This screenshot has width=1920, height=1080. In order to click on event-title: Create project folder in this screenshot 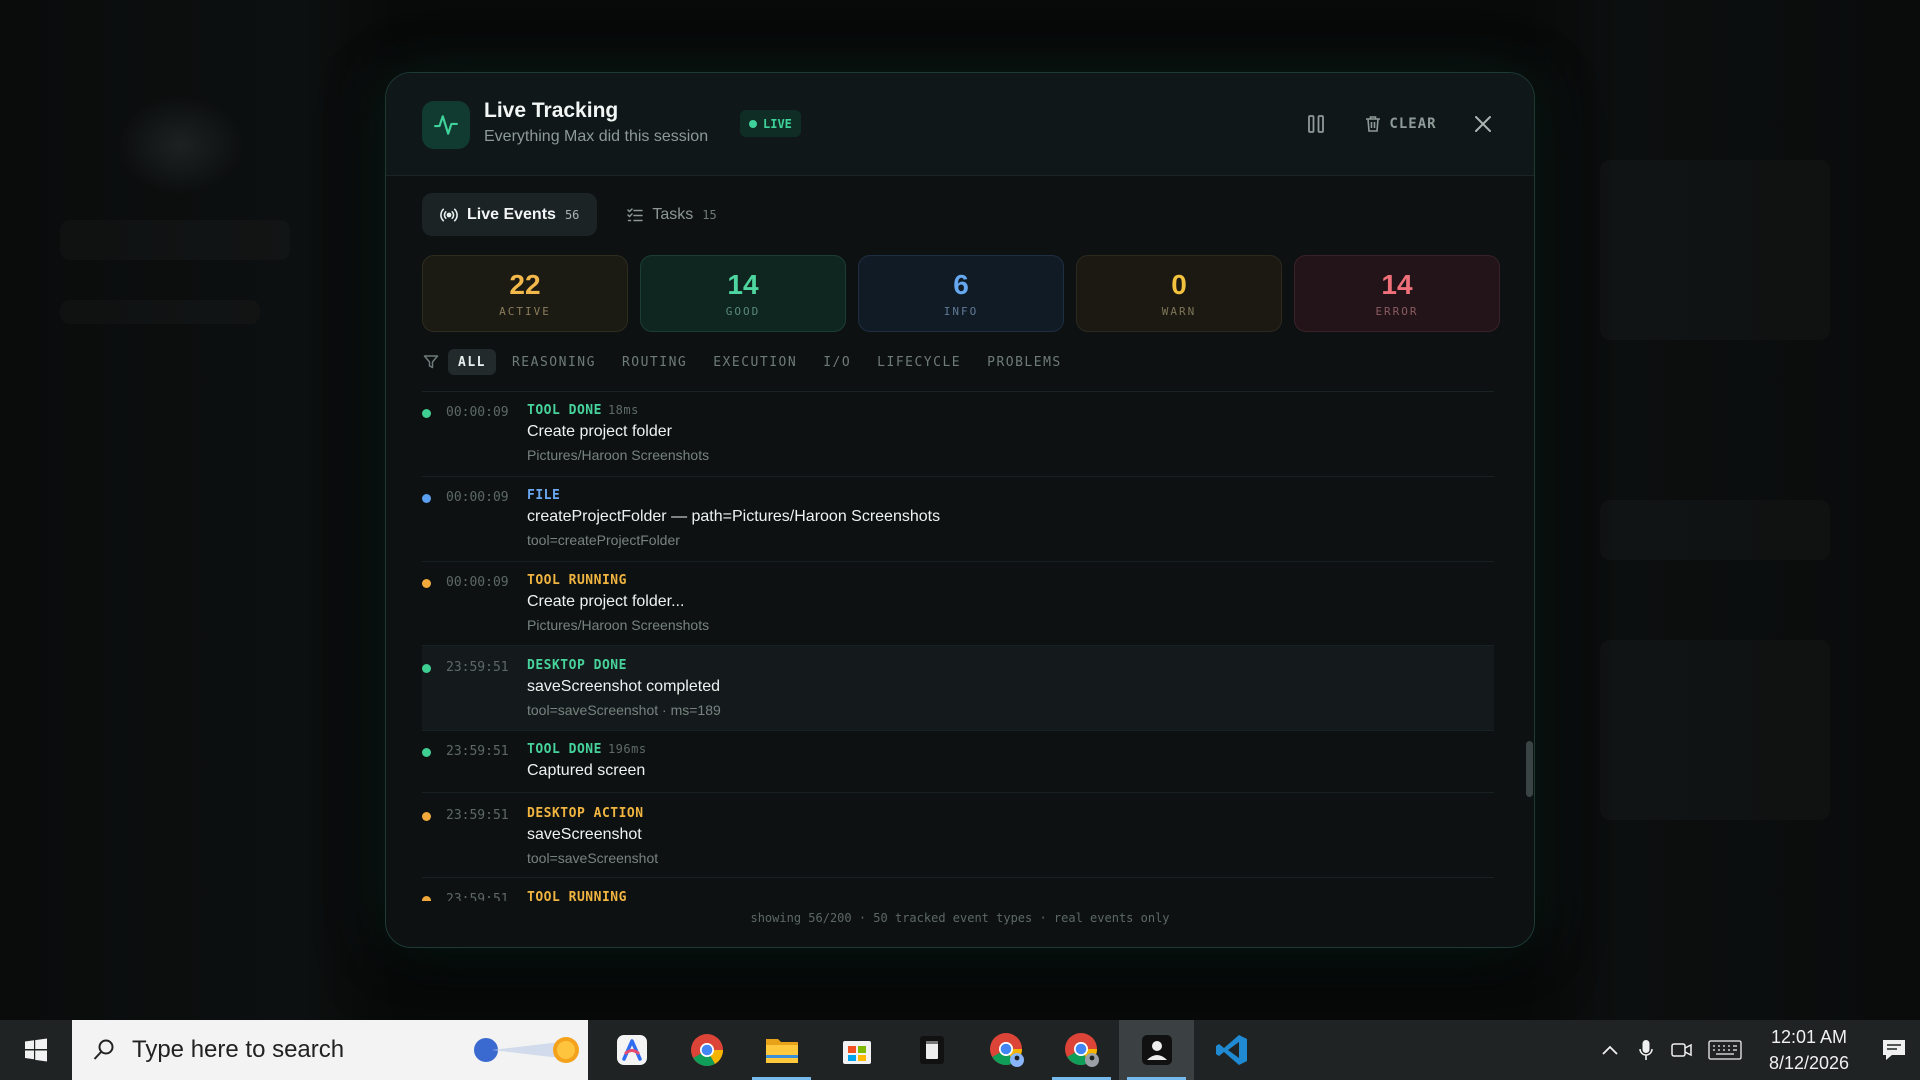, I will do `click(599, 431)`.